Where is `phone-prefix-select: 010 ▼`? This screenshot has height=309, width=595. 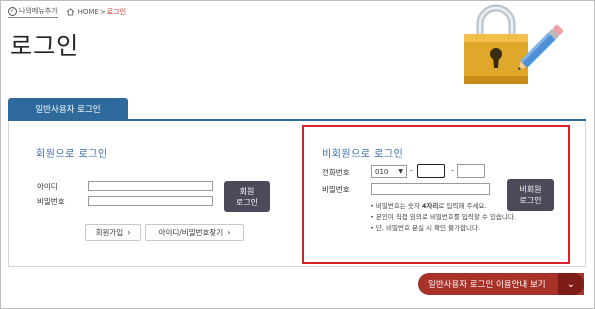
phone-prefix-select: 010 ▼ is located at coordinates (389, 171).